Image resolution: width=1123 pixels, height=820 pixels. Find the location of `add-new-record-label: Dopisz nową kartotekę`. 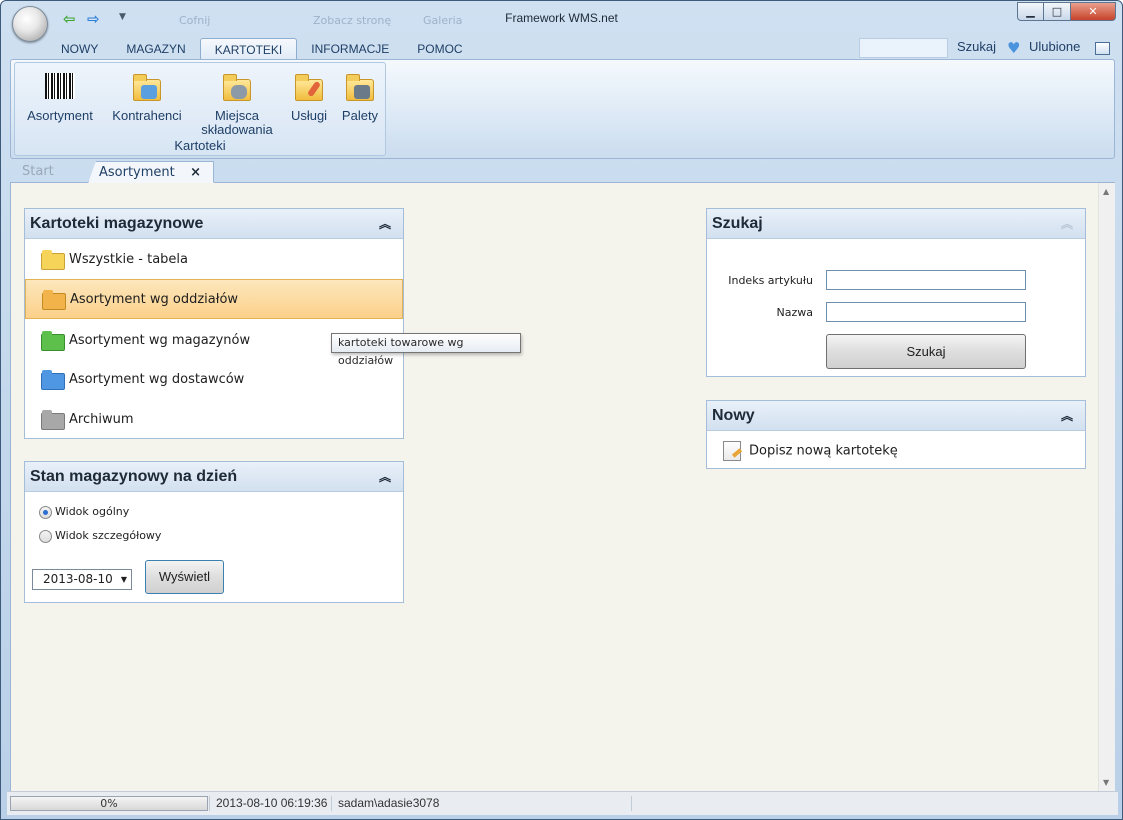

add-new-record-label: Dopisz nową kartotekę is located at coordinates (823, 451).